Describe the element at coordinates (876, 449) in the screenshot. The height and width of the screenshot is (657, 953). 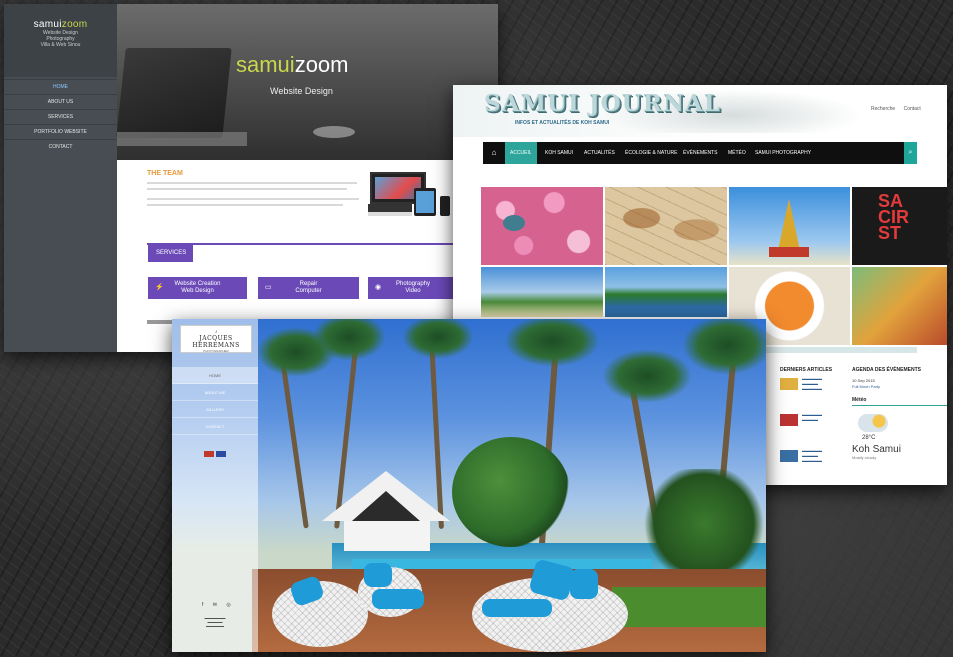
I see `weather-city: Koh Samui` at that location.